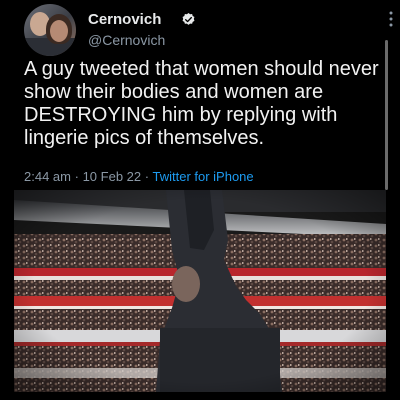  I want to click on more-options-icon, so click(391, 19).